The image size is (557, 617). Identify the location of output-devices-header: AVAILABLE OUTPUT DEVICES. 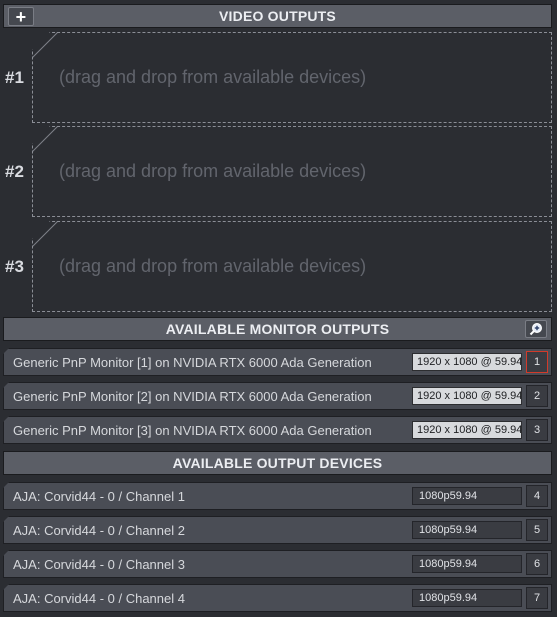
(277, 463).